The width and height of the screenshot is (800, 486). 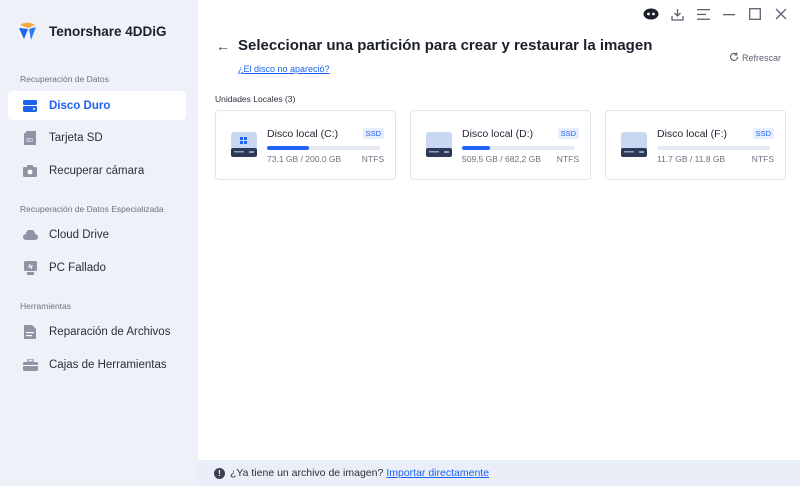 I want to click on sidebar-item-label: Cajas de Herramientas, so click(x=108, y=364).